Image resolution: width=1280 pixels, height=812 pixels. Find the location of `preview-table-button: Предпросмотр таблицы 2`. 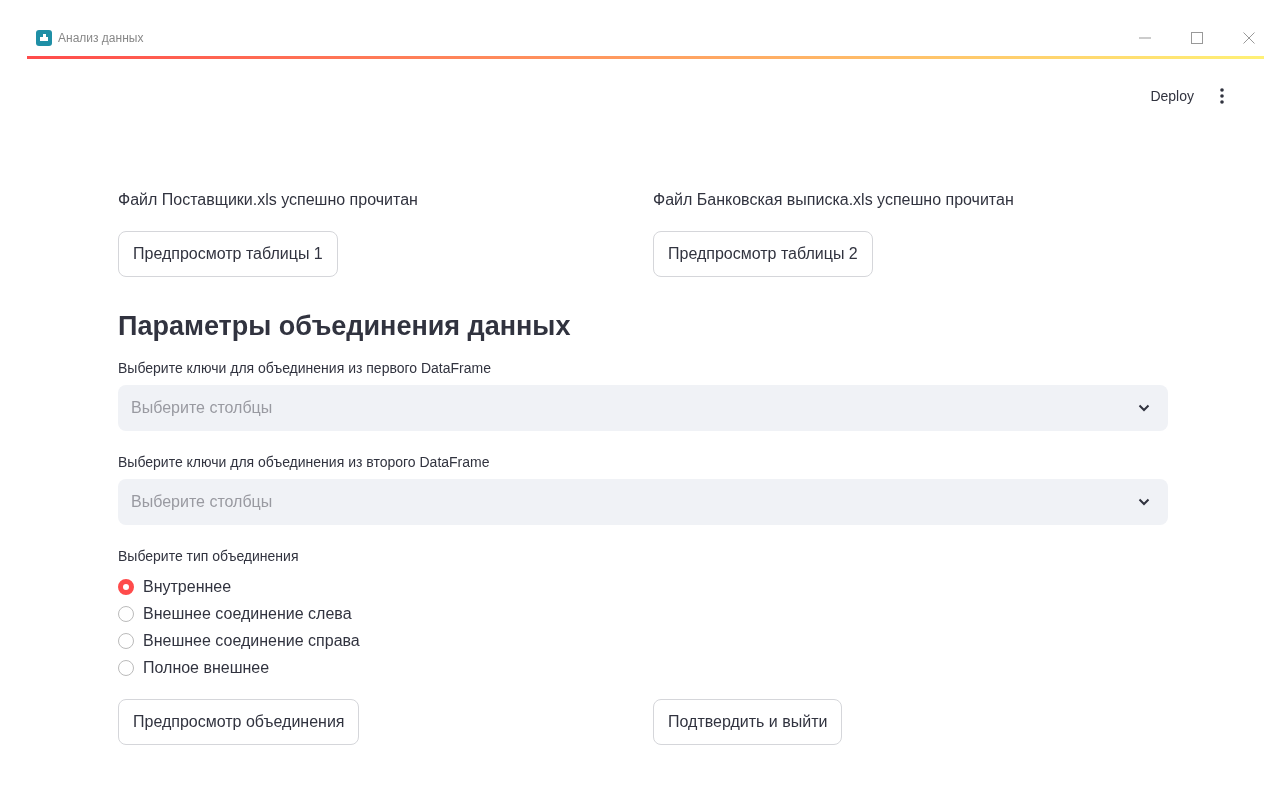

preview-table-button: Предпросмотр таблицы 2 is located at coordinates (763, 254).